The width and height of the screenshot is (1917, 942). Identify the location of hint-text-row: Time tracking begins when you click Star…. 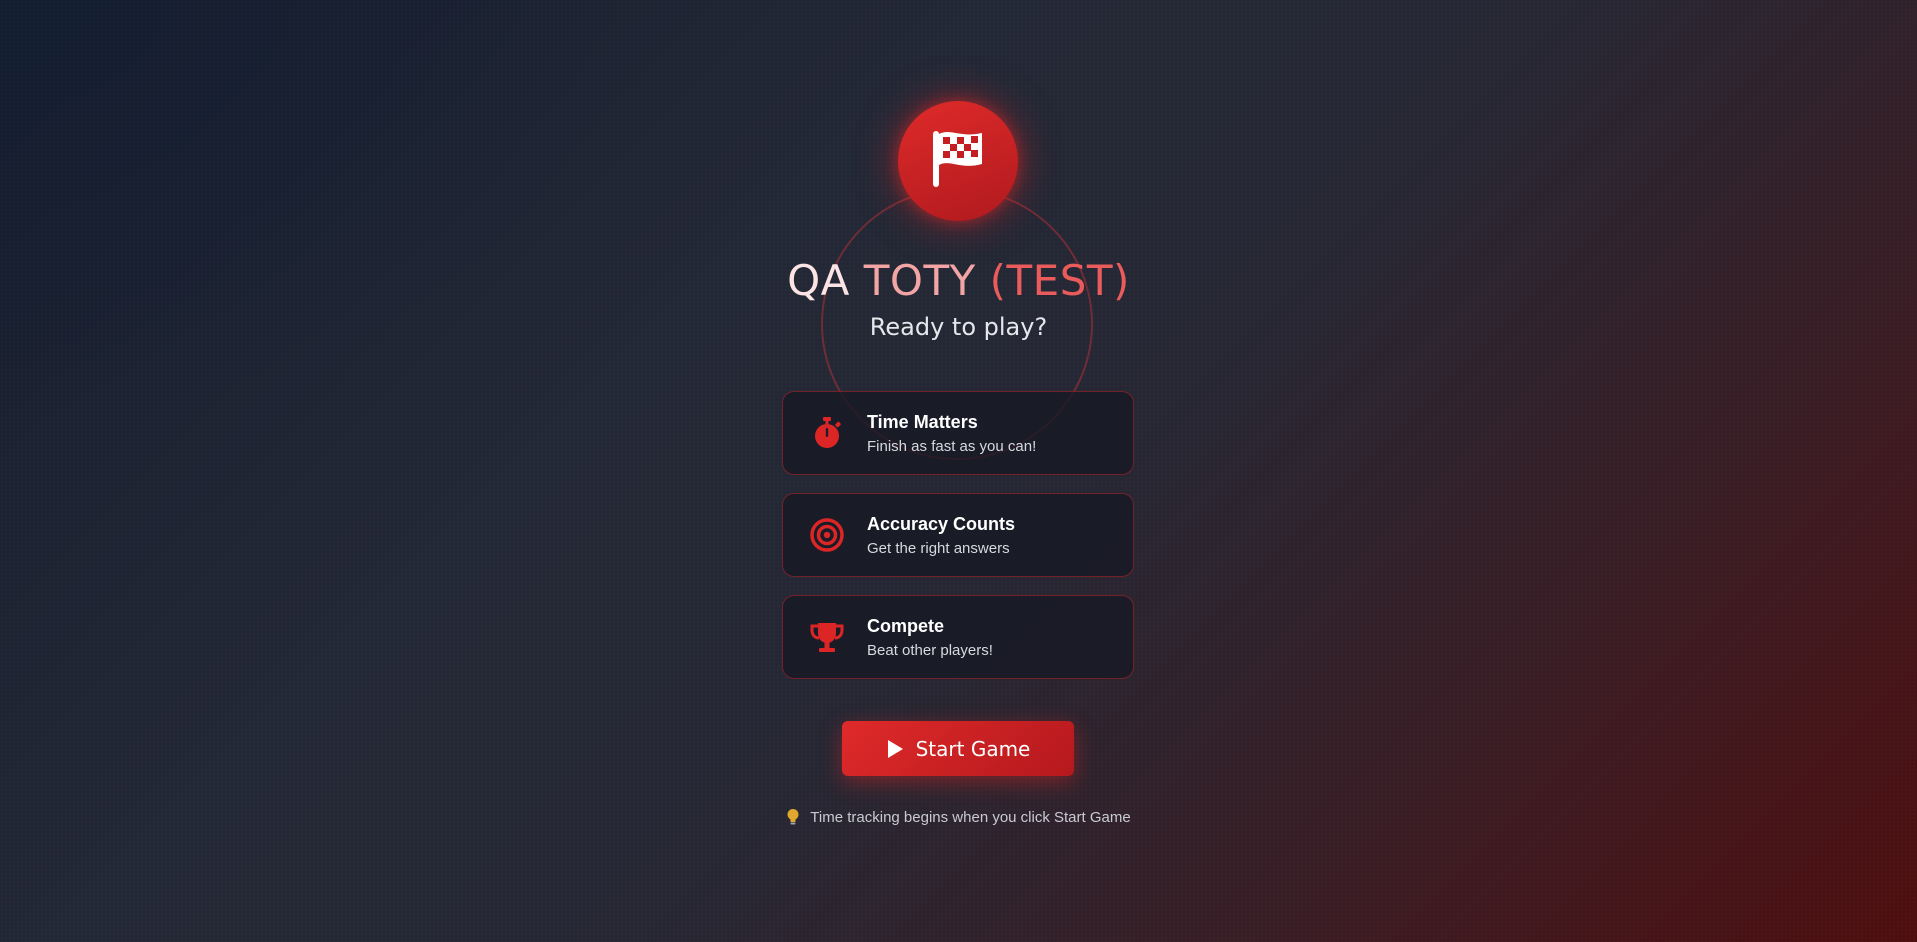
(958, 817).